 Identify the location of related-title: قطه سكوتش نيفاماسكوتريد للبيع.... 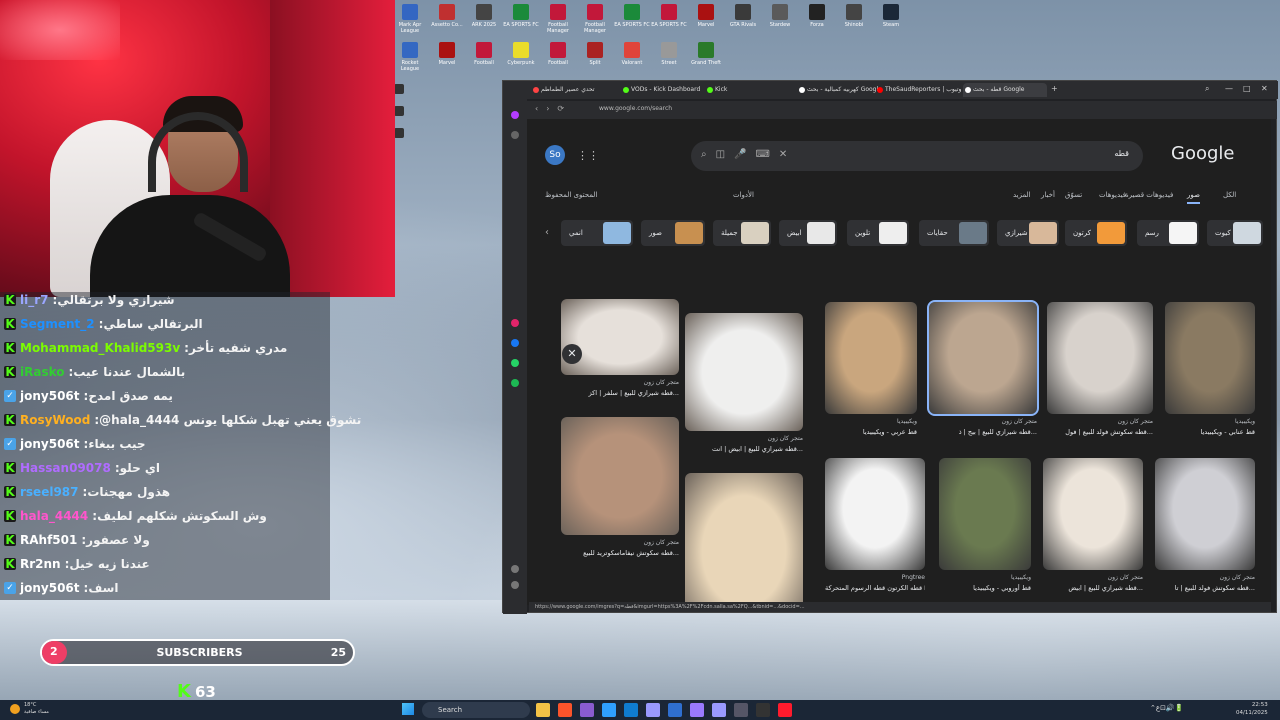
(620, 553).